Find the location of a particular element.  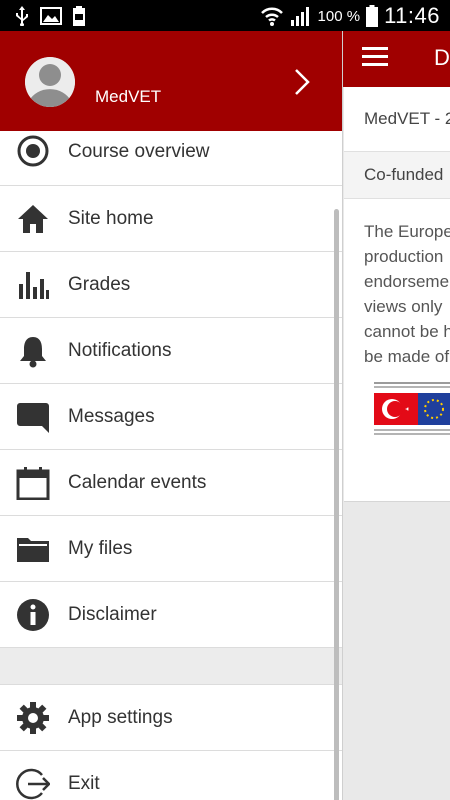

body-line: endorseme is located at coordinates (407, 281).